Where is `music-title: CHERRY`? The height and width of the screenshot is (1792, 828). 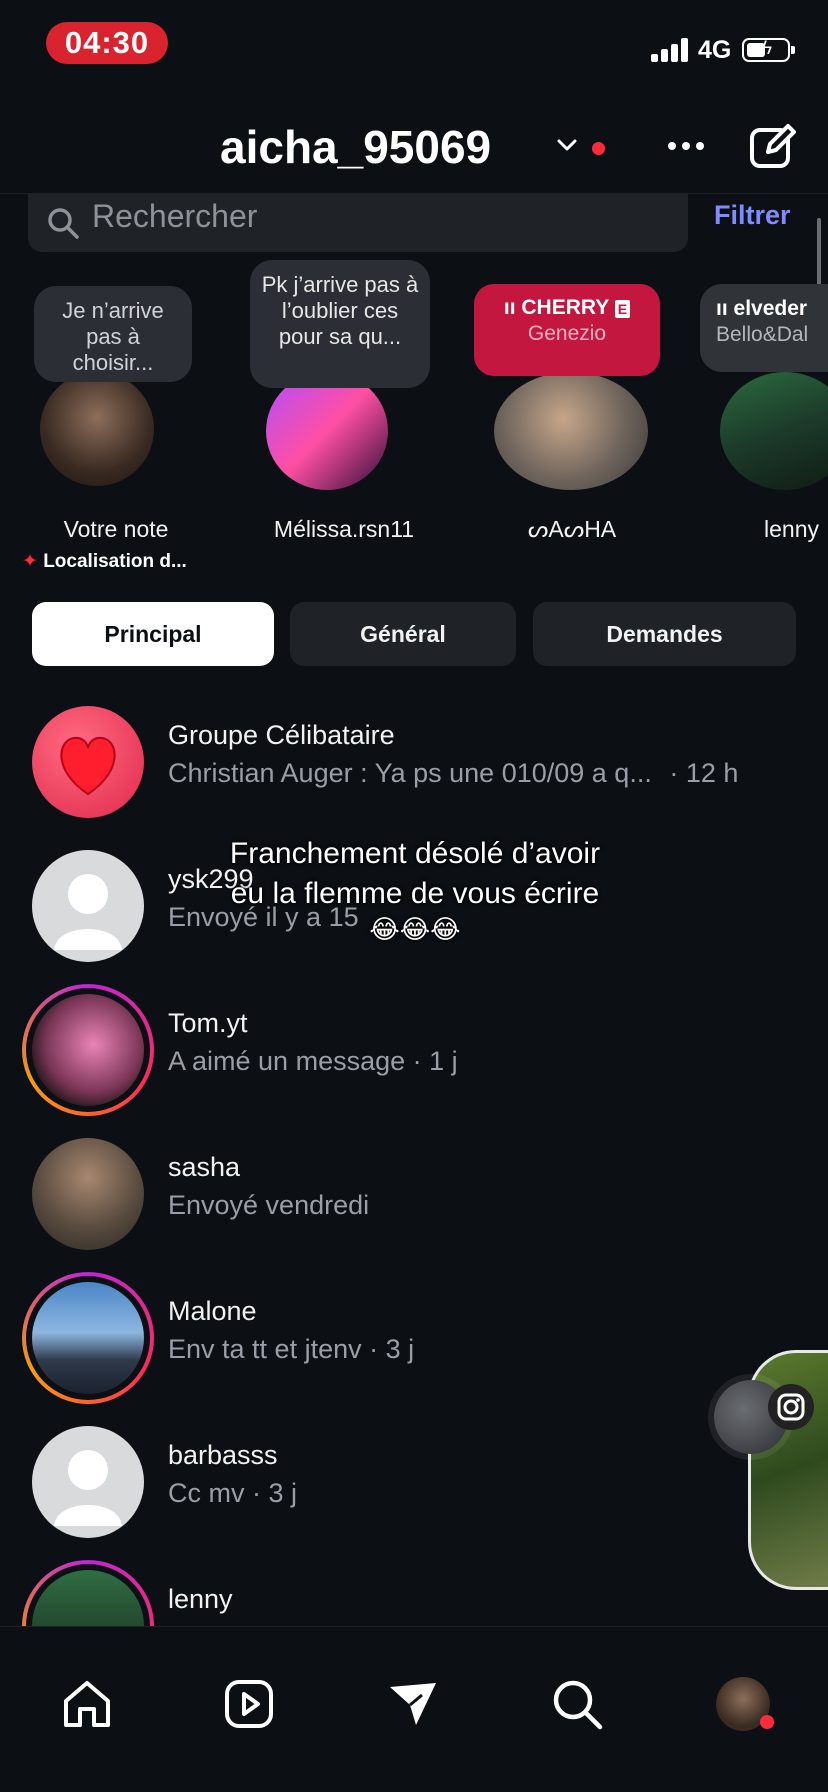 music-title: CHERRY is located at coordinates (565, 307).